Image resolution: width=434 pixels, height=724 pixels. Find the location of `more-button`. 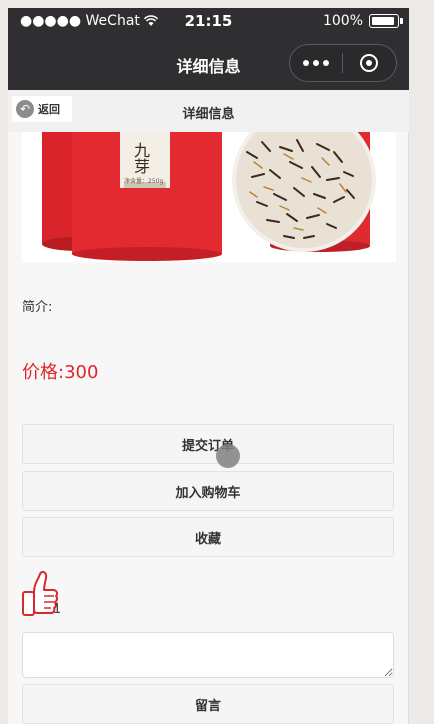

more-button is located at coordinates (316, 63).